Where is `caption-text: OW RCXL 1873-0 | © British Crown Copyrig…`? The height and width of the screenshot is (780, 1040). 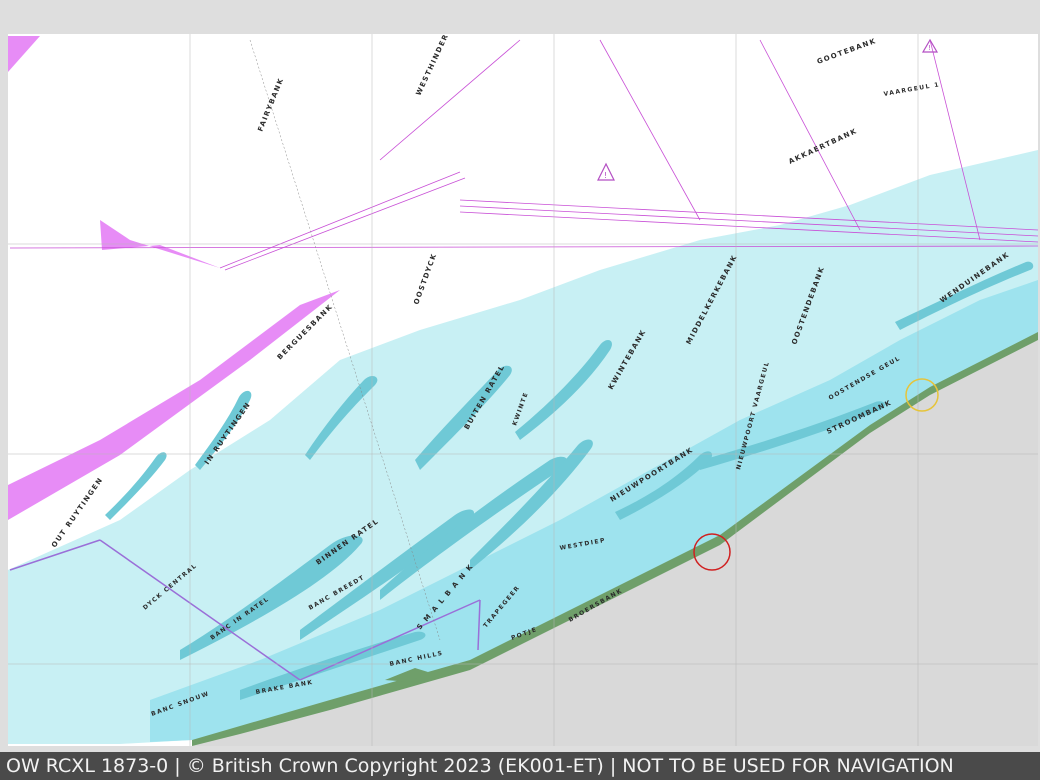 caption-text: OW RCXL 1873-0 | © British Crown Copyrig… is located at coordinates (480, 766).